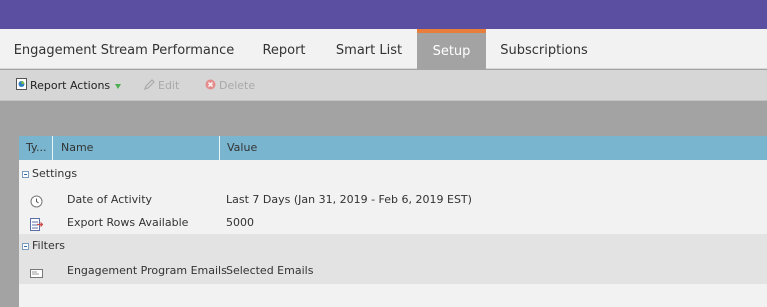 This screenshot has height=307, width=767. What do you see at coordinates (169, 85) in the screenshot?
I see `edit-label: Edit` at bounding box center [169, 85].